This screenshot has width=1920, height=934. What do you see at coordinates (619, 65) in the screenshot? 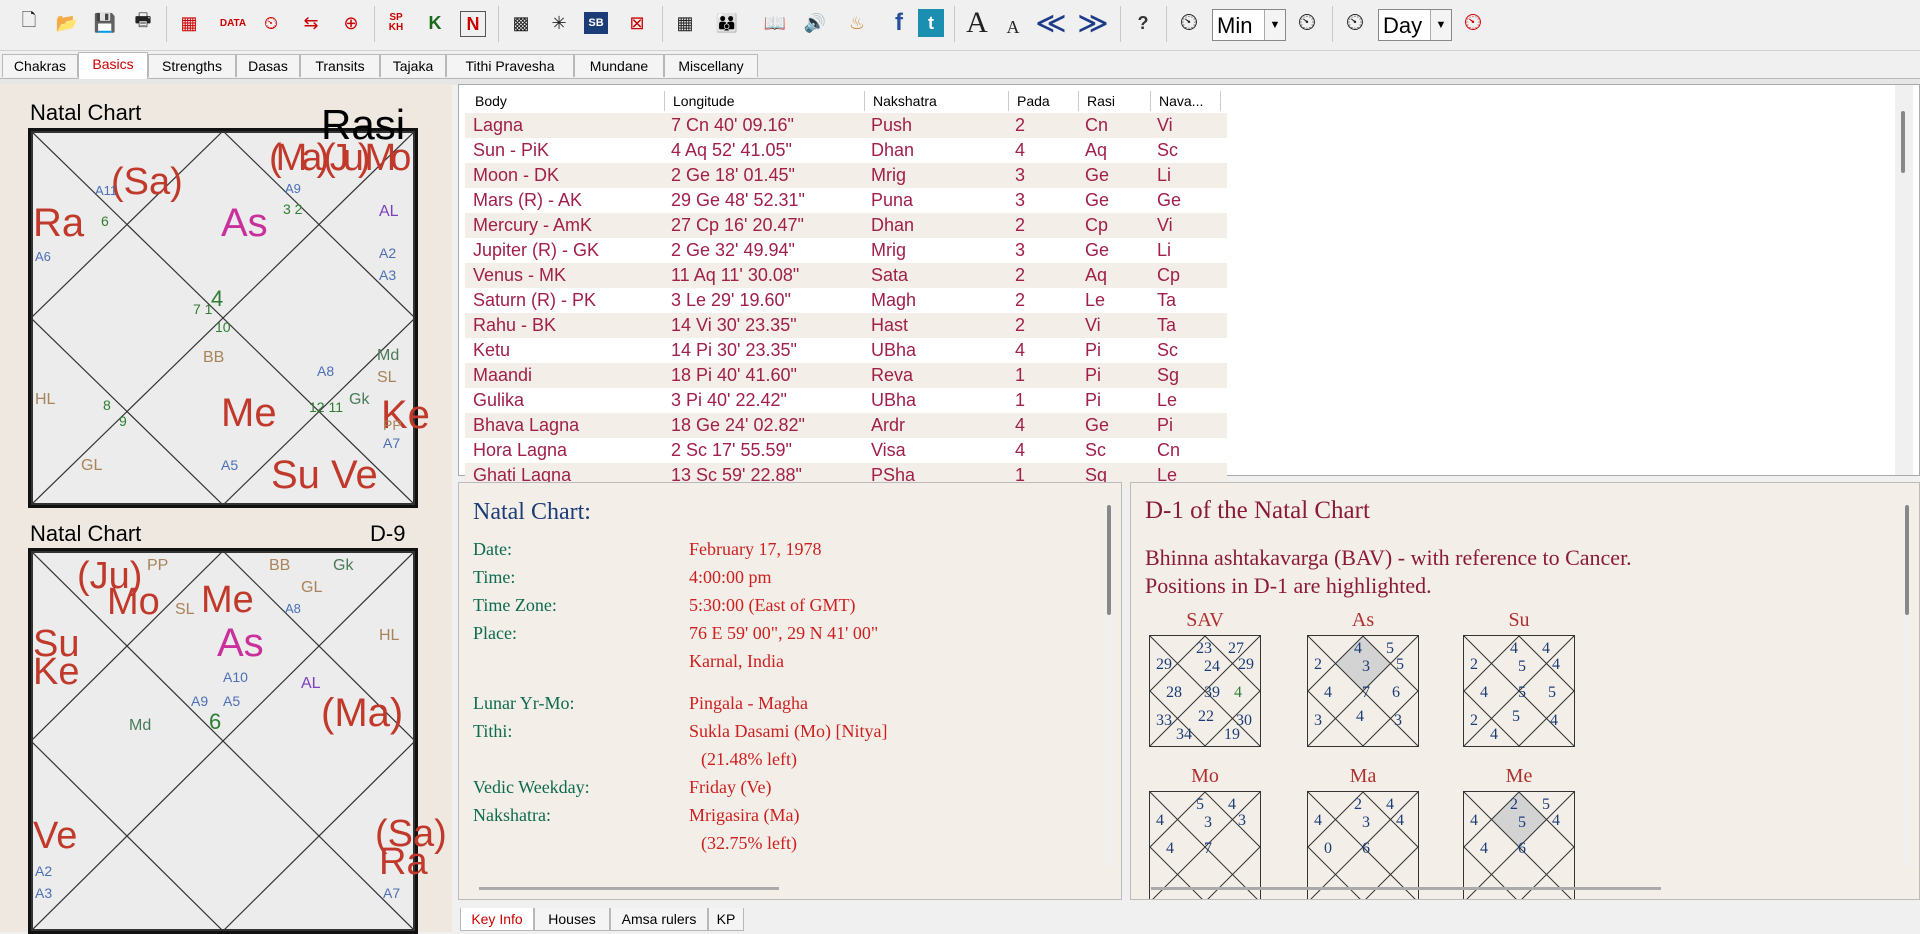
I see `tab-mundane: Mundane` at bounding box center [619, 65].